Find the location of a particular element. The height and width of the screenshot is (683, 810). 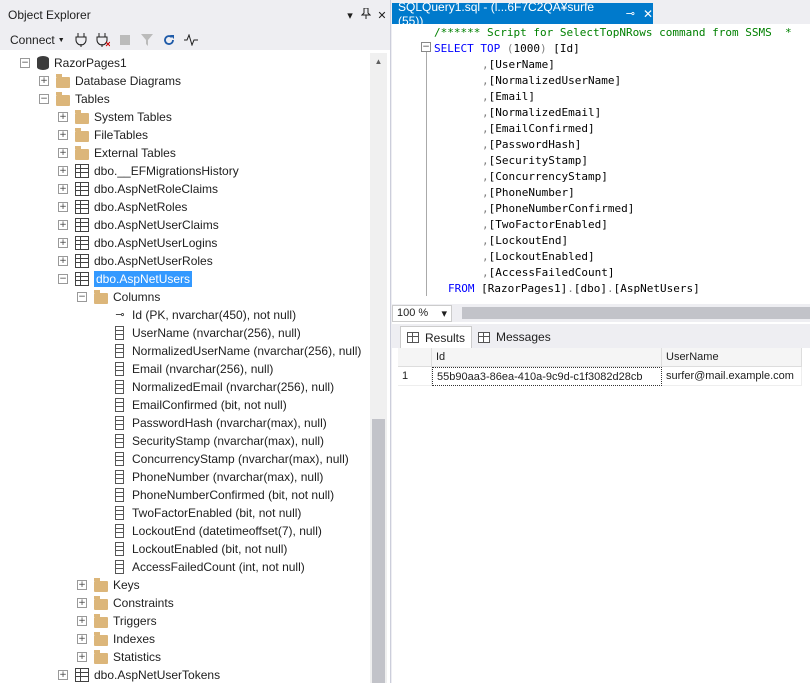

code-token: [SecurityStamp] is located at coordinates (538, 160).